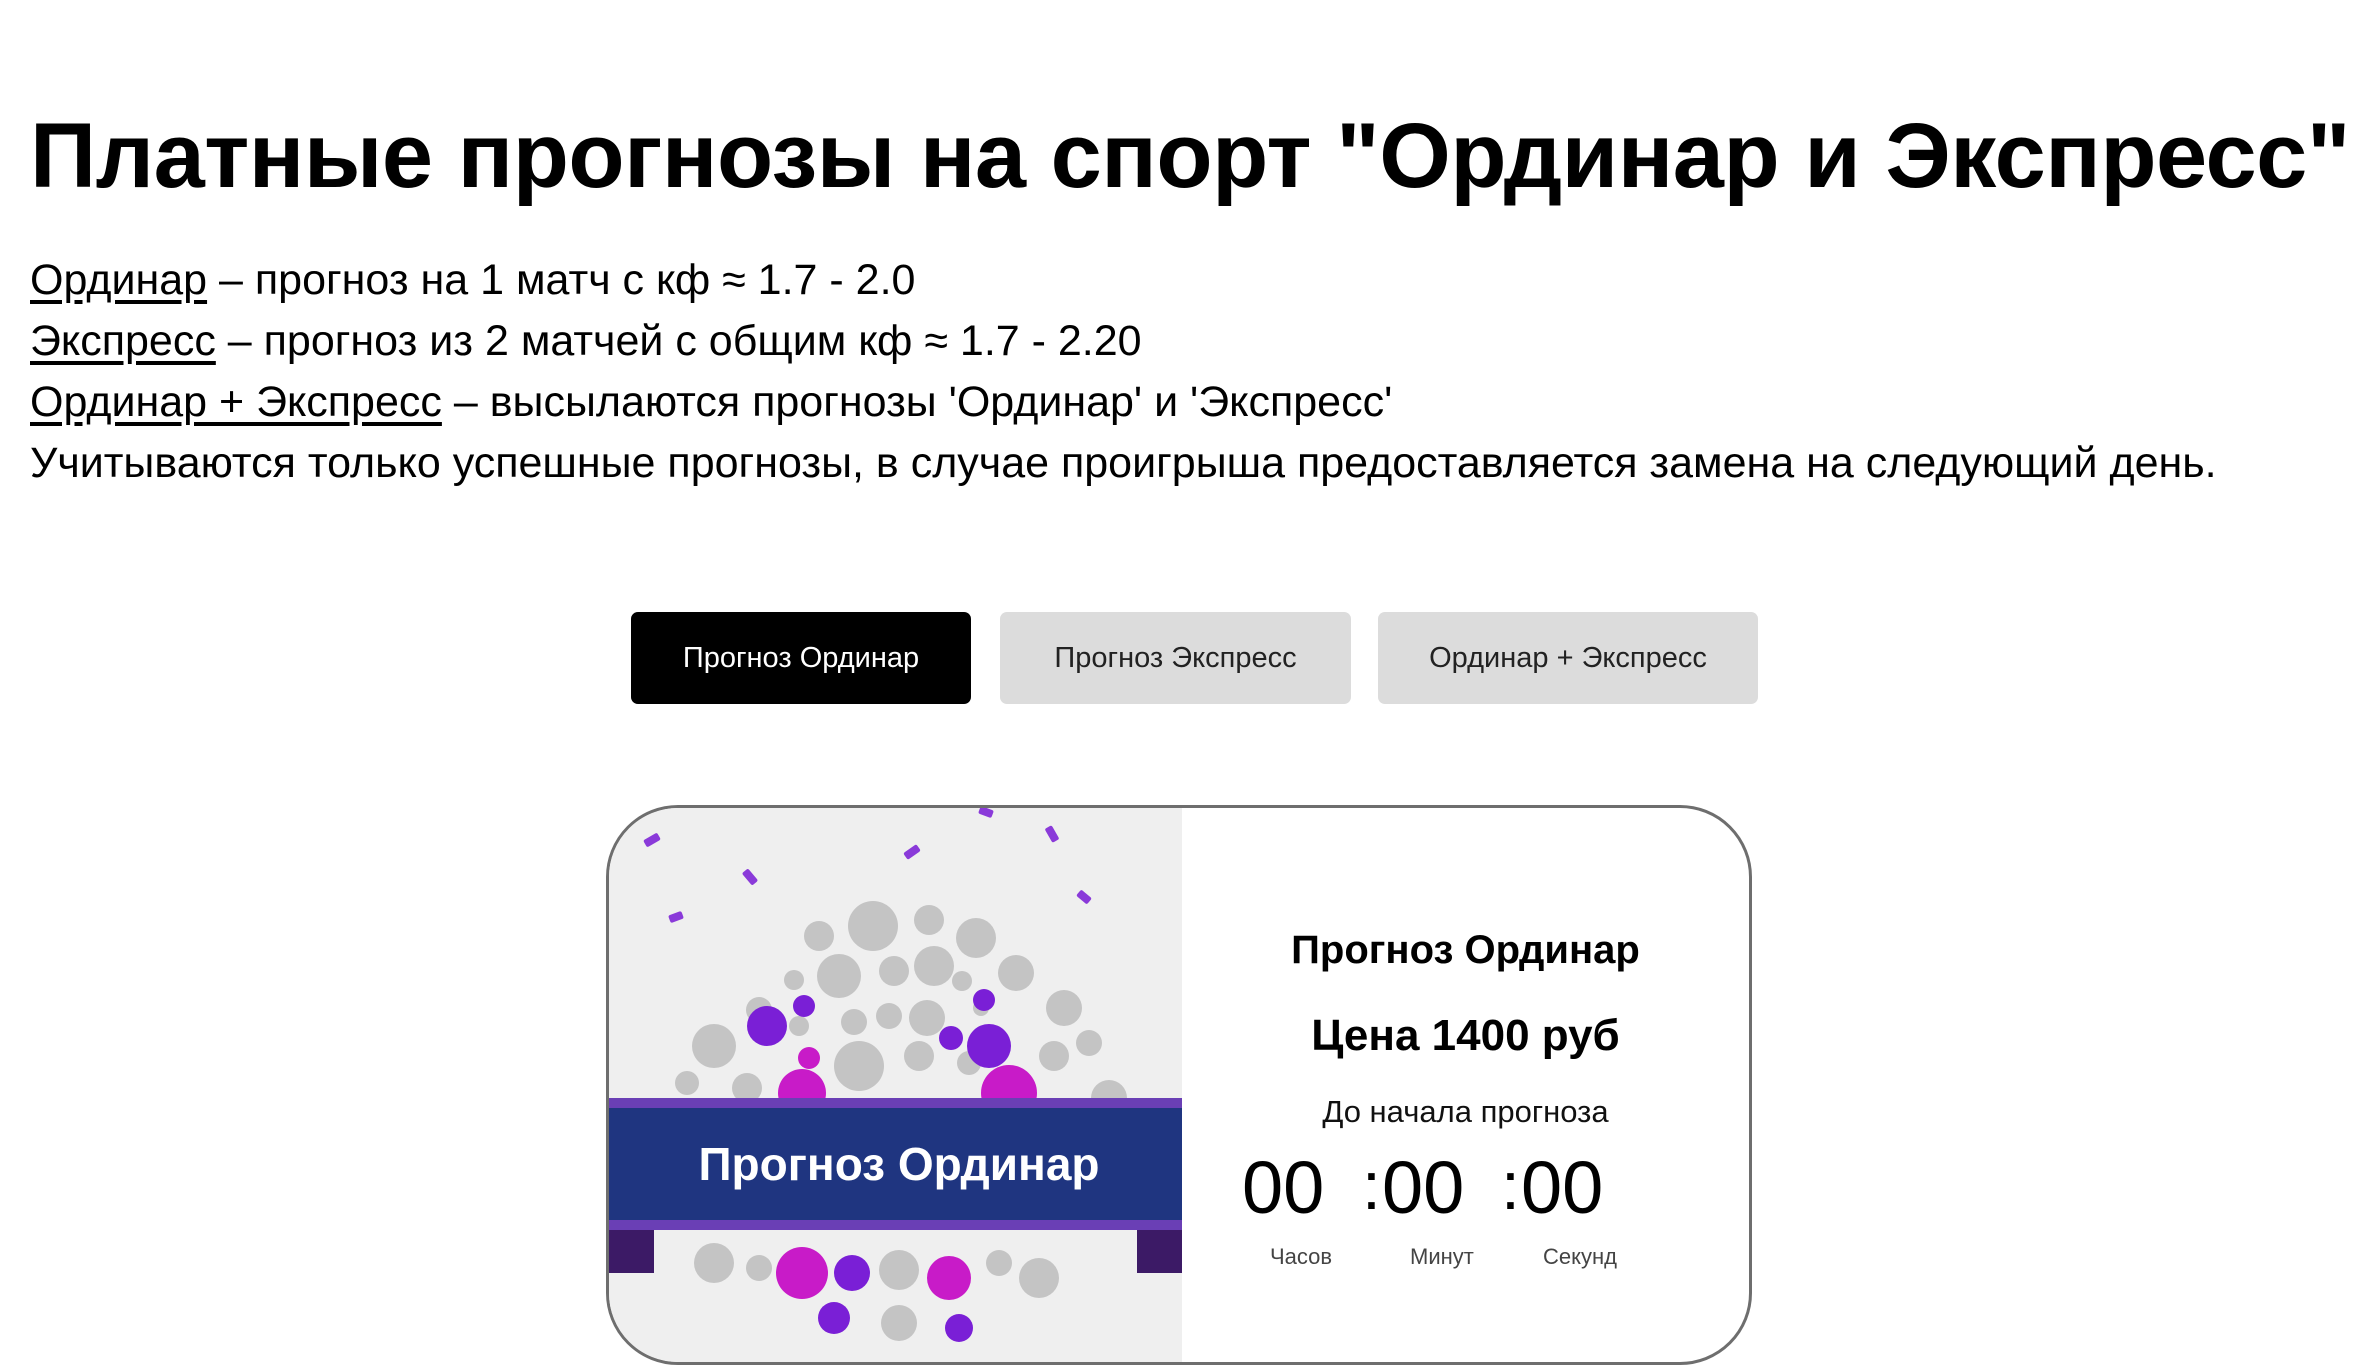 The image size is (2376, 1365). Describe the element at coordinates (561, 280) in the screenshot. I see `description-text: – прогноз на 1 матч с кф ≈ 1.7 - 2.0` at that location.